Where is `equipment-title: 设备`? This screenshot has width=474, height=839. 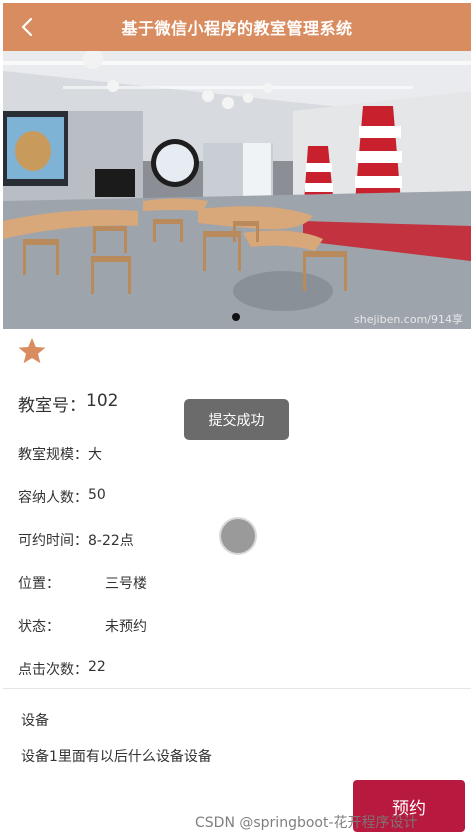
equipment-title: 设备 is located at coordinates (35, 721).